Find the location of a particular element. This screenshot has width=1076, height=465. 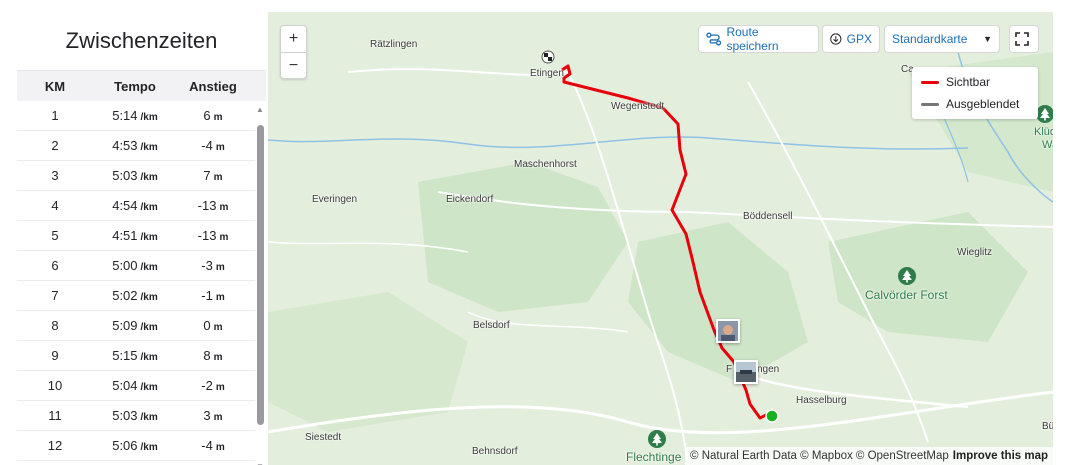

place-label: Everingen is located at coordinates (335, 199).